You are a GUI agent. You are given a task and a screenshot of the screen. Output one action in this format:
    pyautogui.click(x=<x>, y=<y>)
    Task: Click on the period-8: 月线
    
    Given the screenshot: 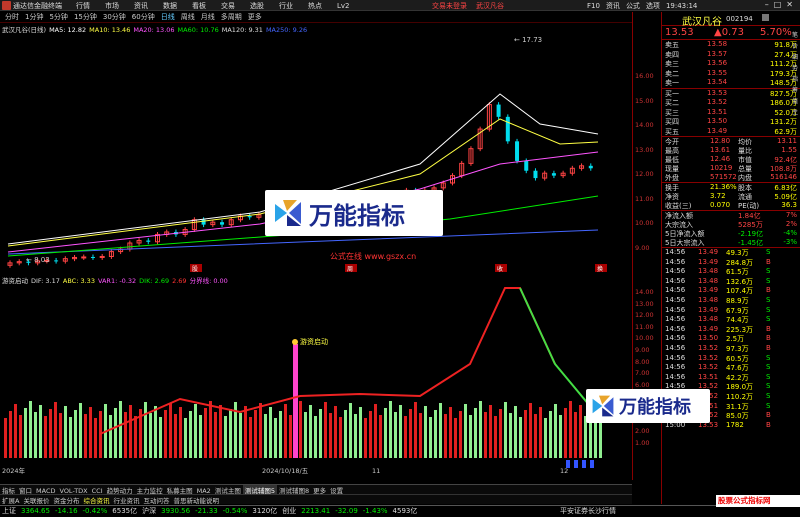 What is the action you would take?
    pyautogui.click(x=208, y=17)
    